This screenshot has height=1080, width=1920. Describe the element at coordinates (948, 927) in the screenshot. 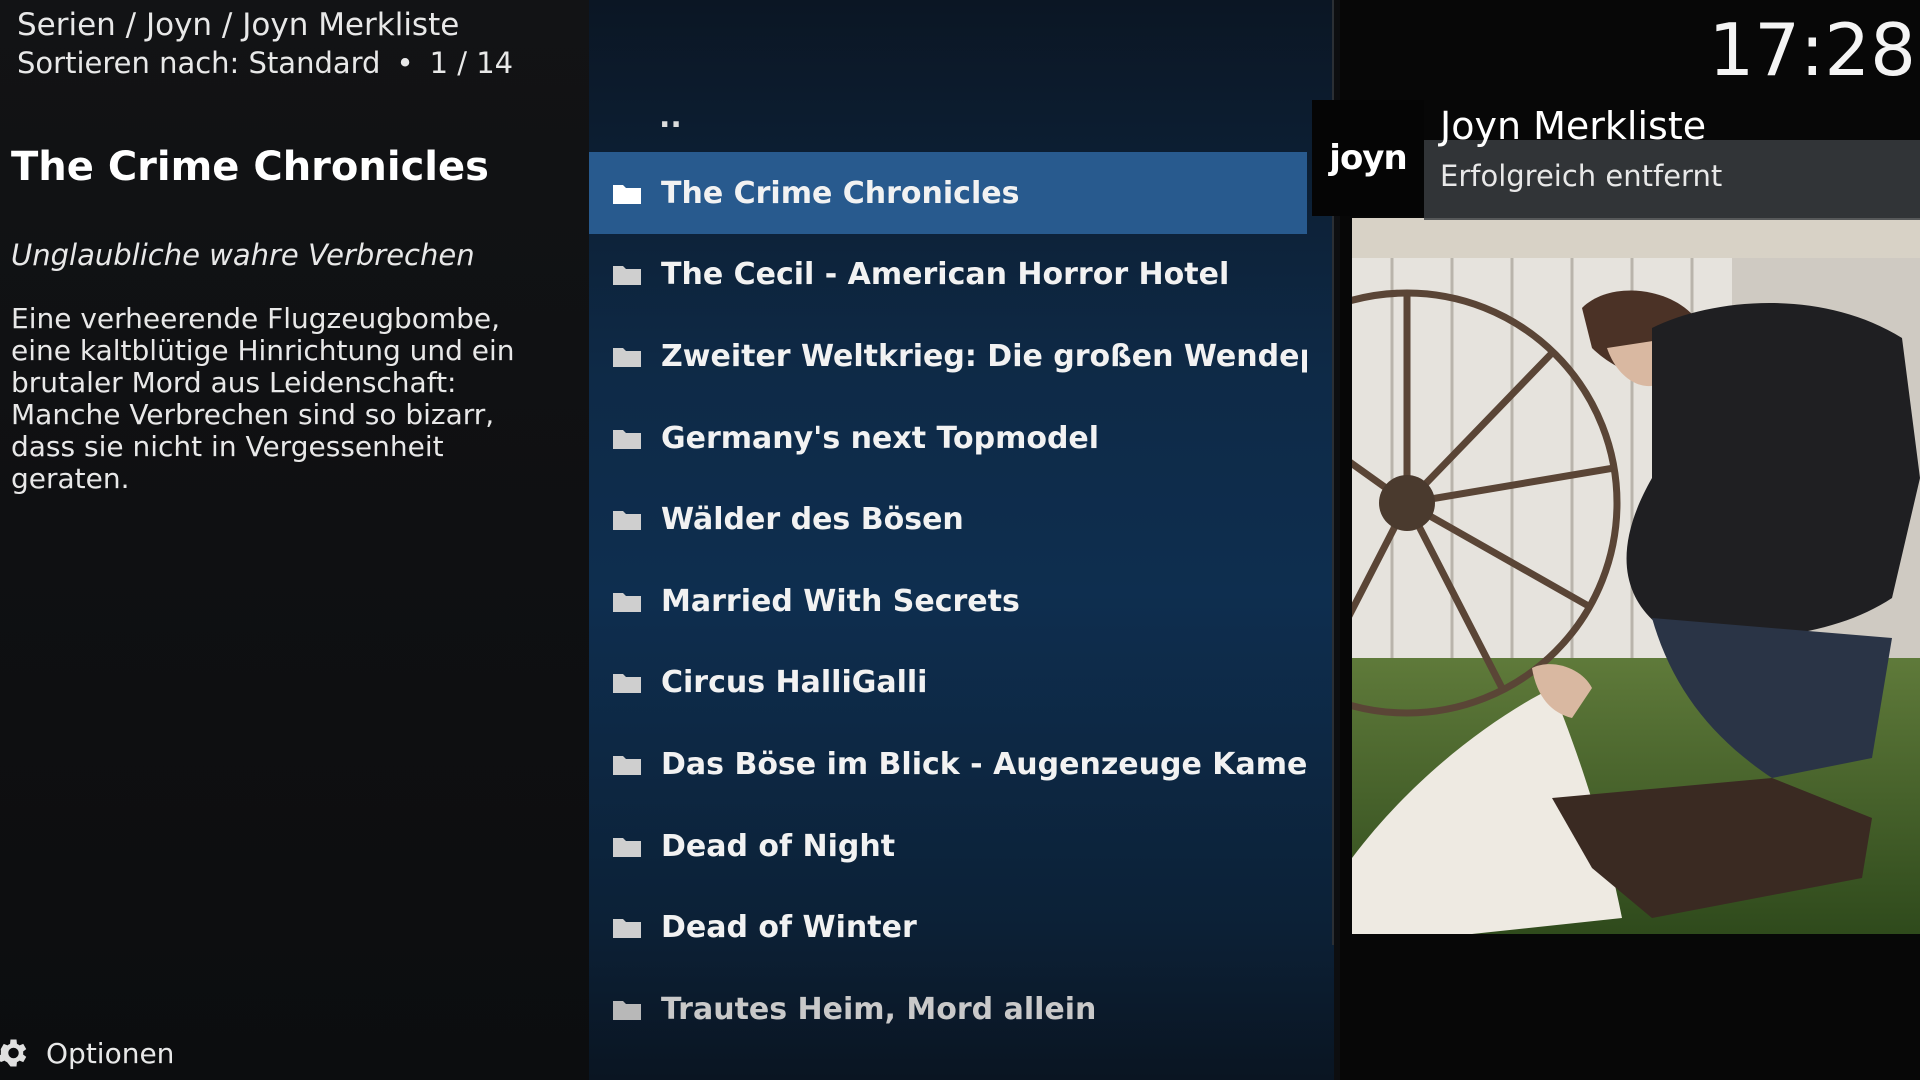

I see `list-item: Dead of Winter` at that location.